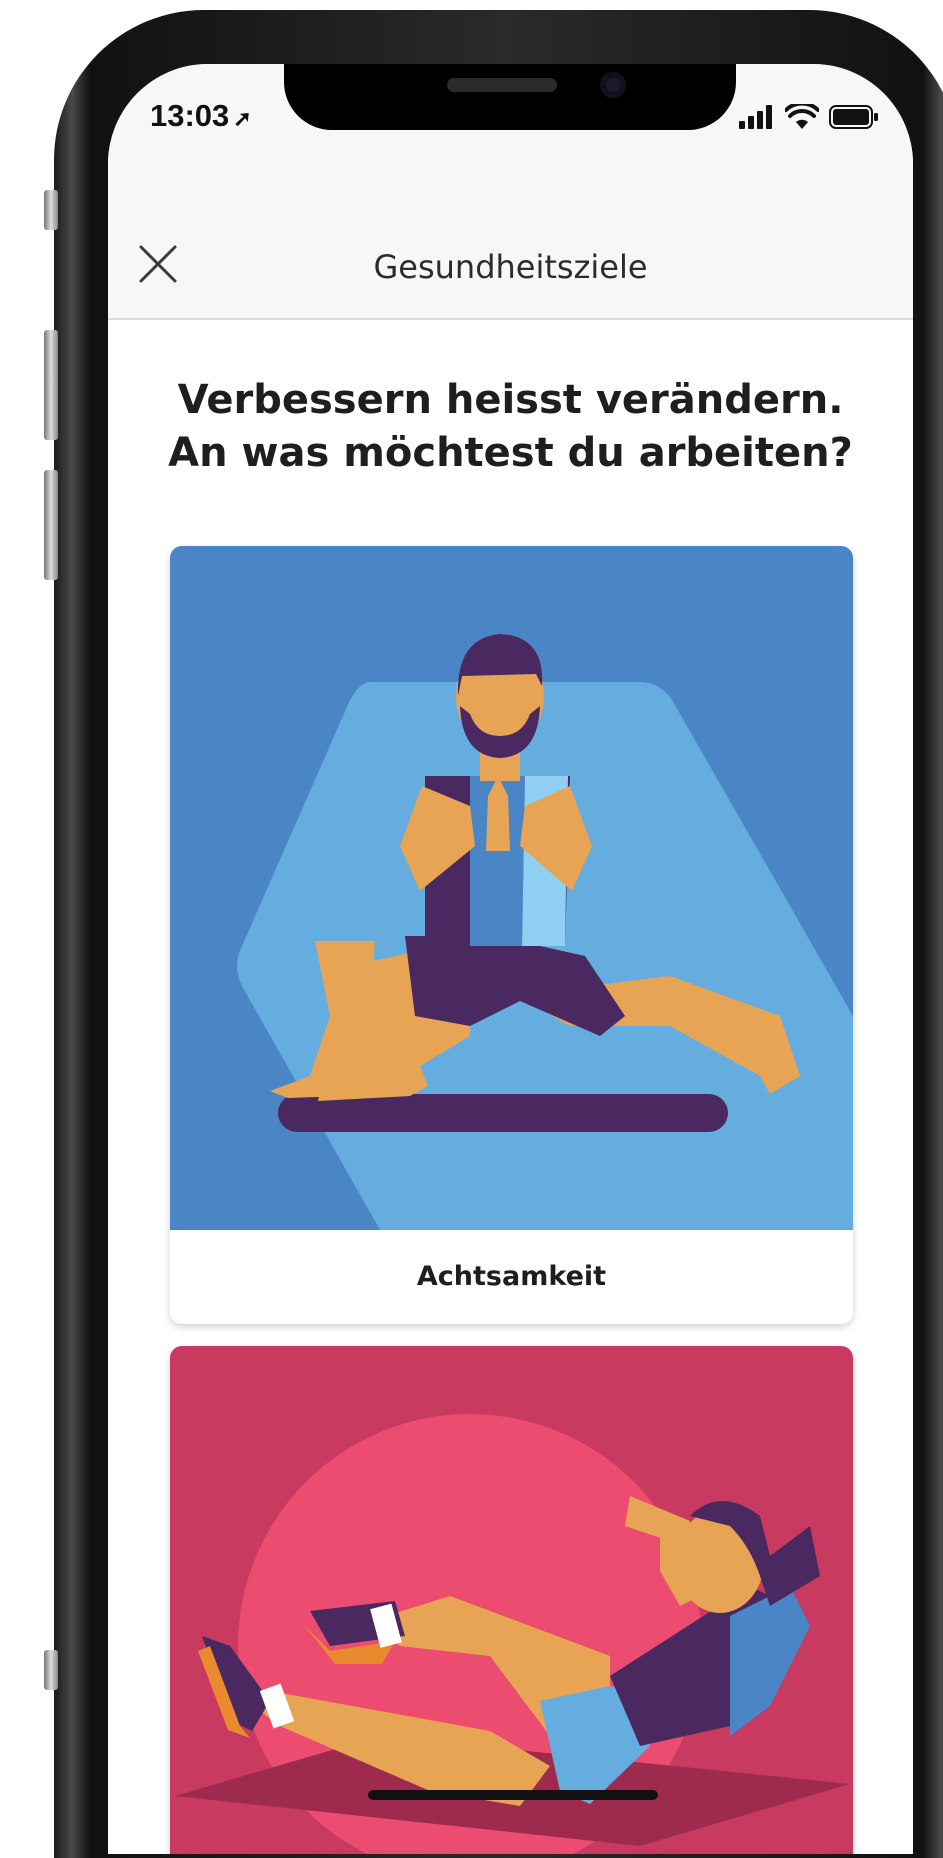  I want to click on front-camera, so click(613, 85).